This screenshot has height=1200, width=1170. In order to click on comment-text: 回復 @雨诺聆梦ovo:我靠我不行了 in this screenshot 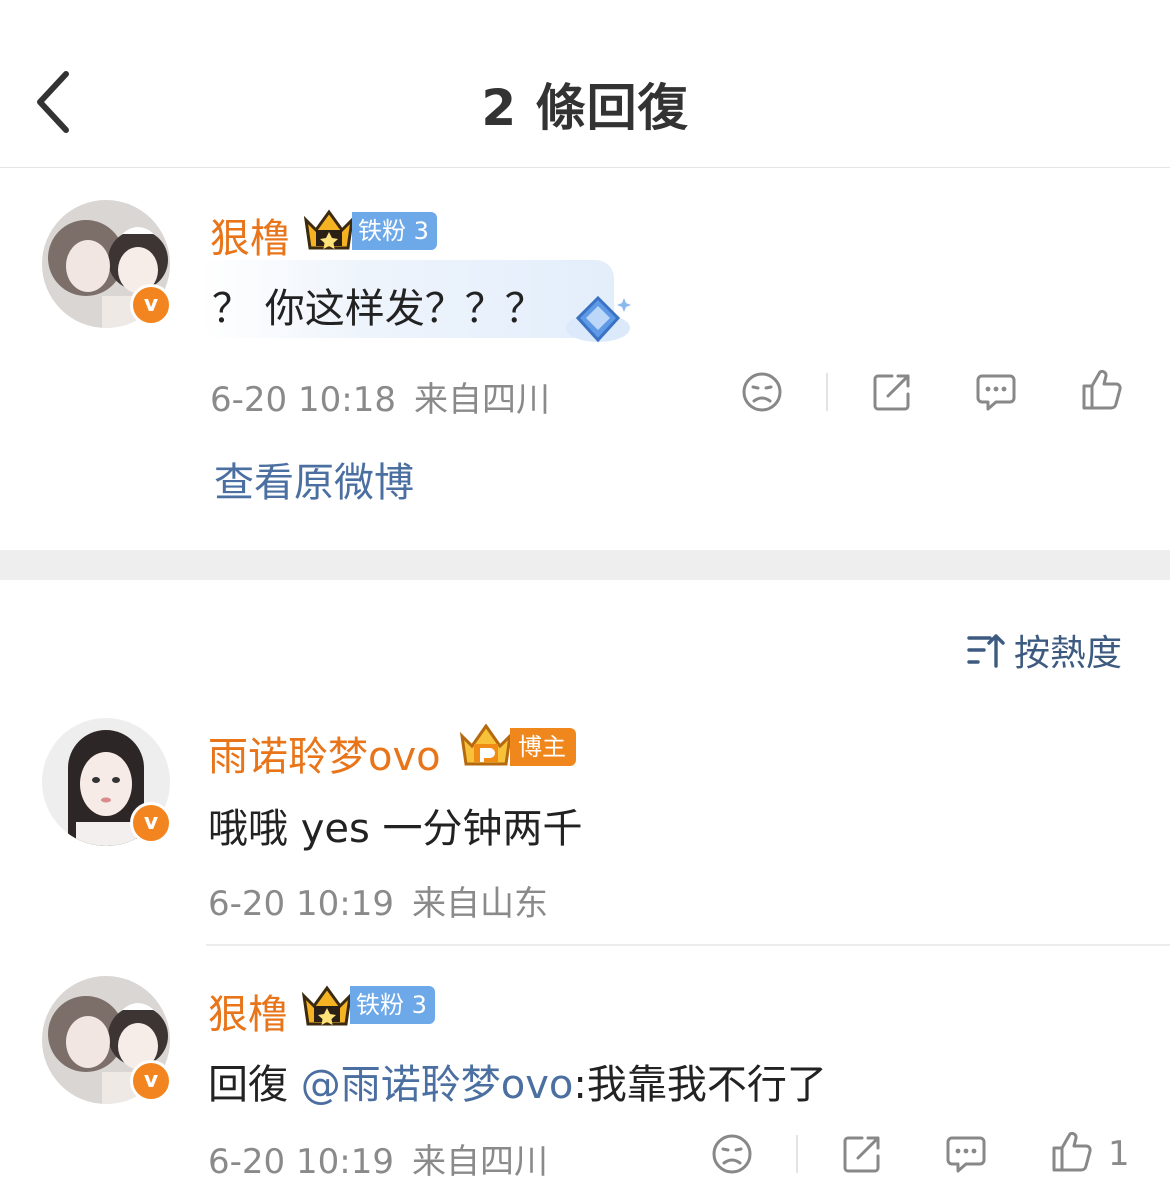, I will do `click(517, 1081)`.